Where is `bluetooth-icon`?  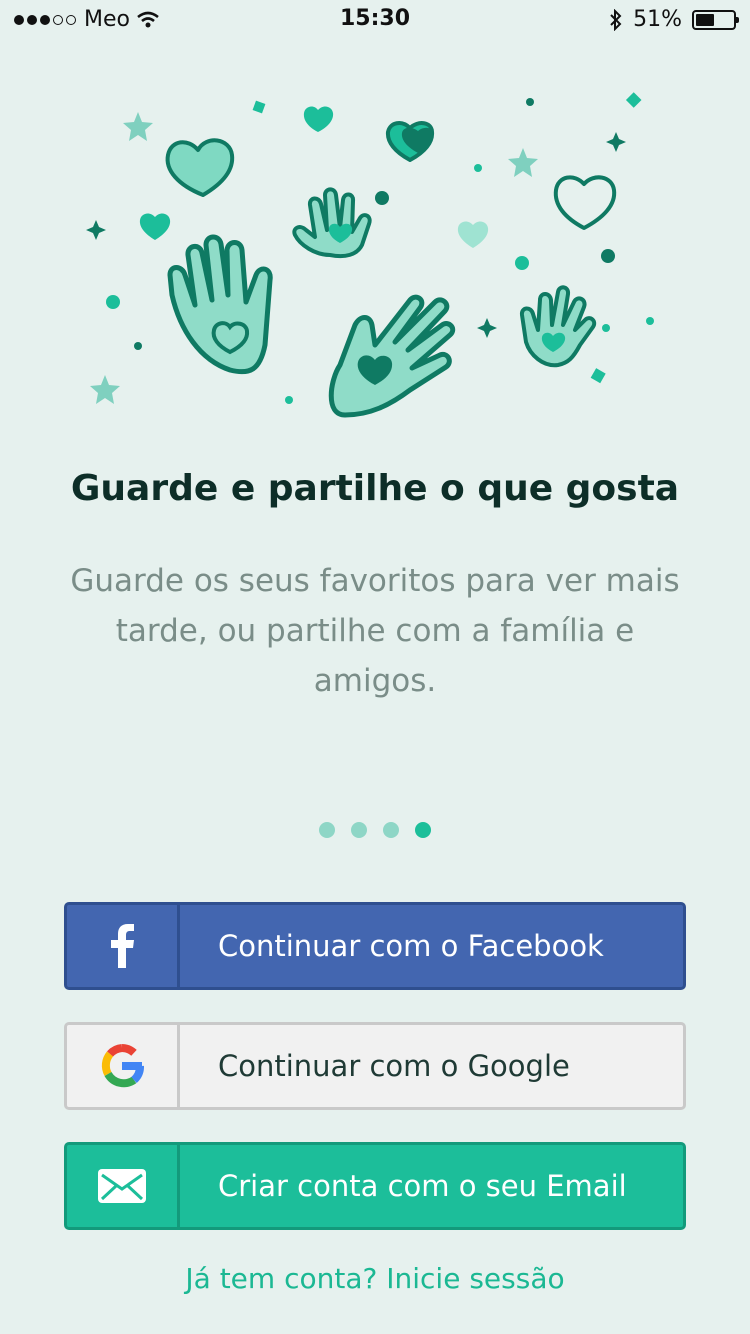
bluetooth-icon is located at coordinates (616, 19).